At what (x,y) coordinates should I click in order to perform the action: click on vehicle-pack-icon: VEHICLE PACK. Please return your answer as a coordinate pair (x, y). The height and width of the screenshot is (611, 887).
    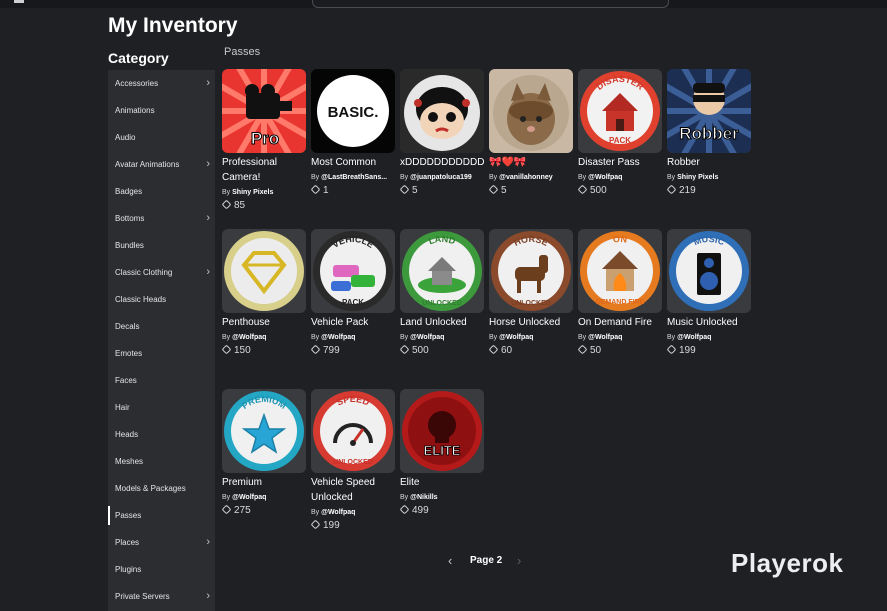
    Looking at the image, I should click on (353, 271).